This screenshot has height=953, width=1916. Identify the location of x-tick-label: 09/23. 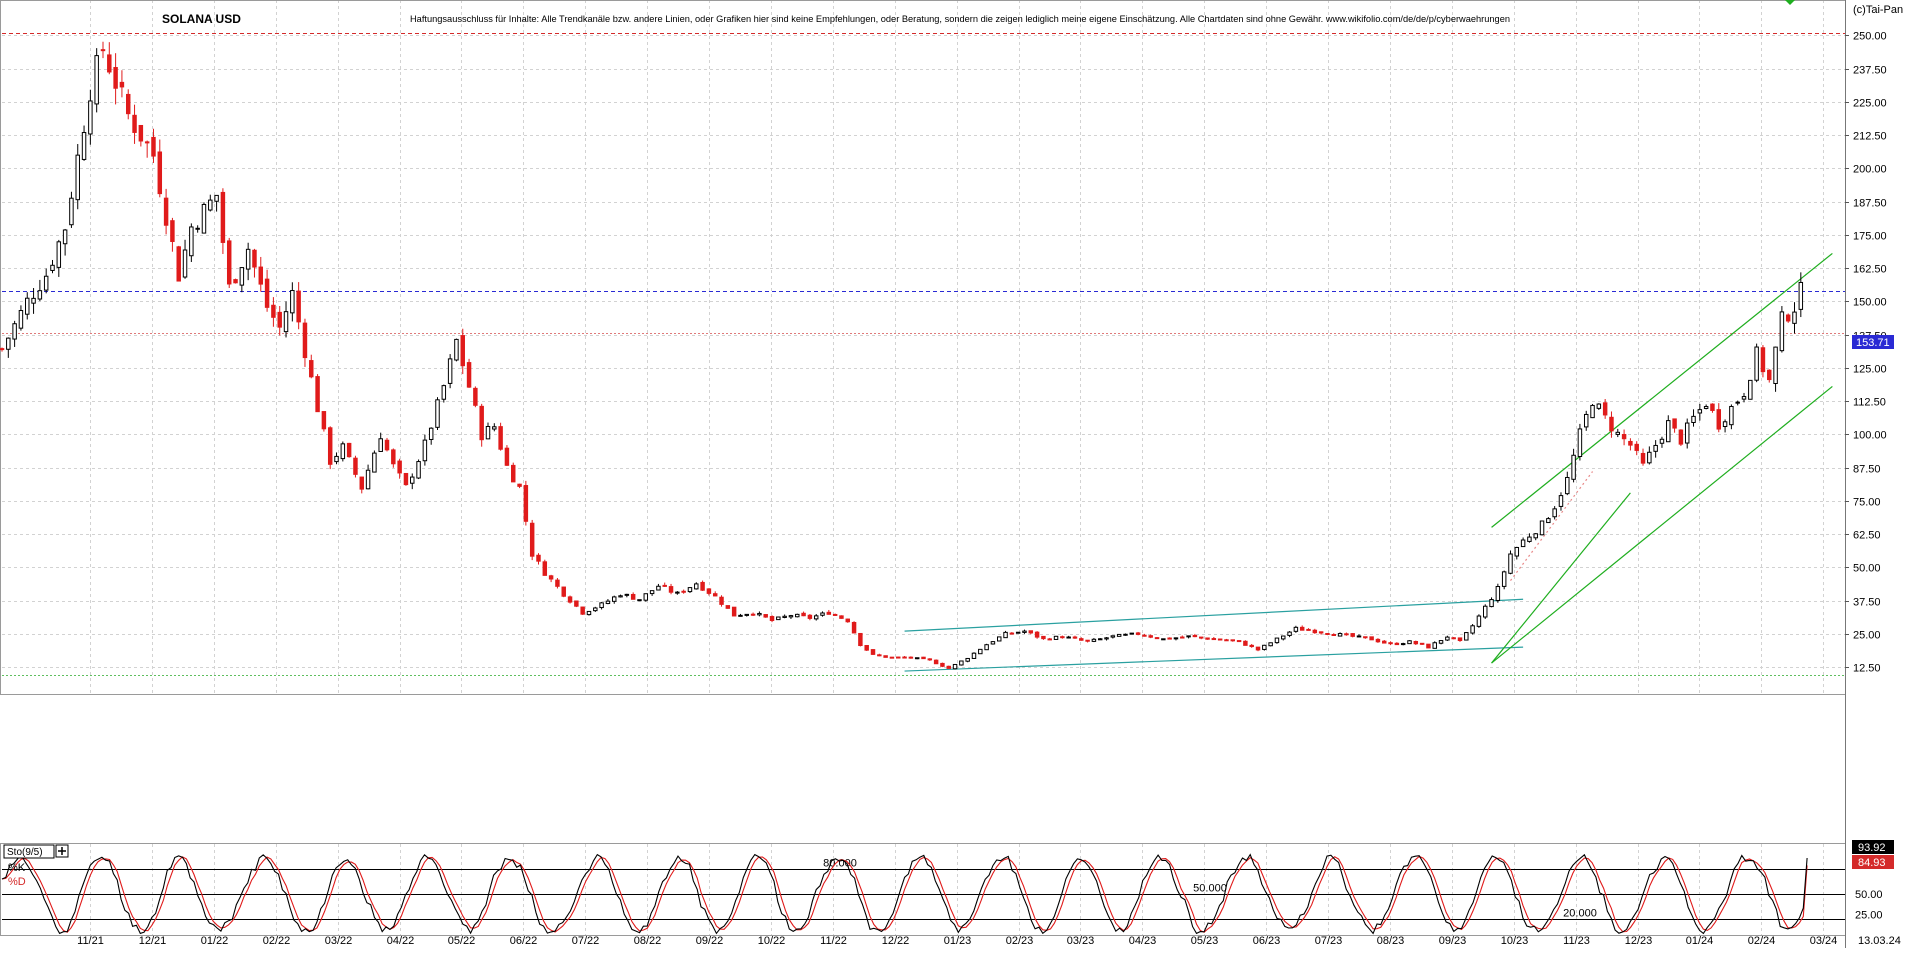
(1453, 941).